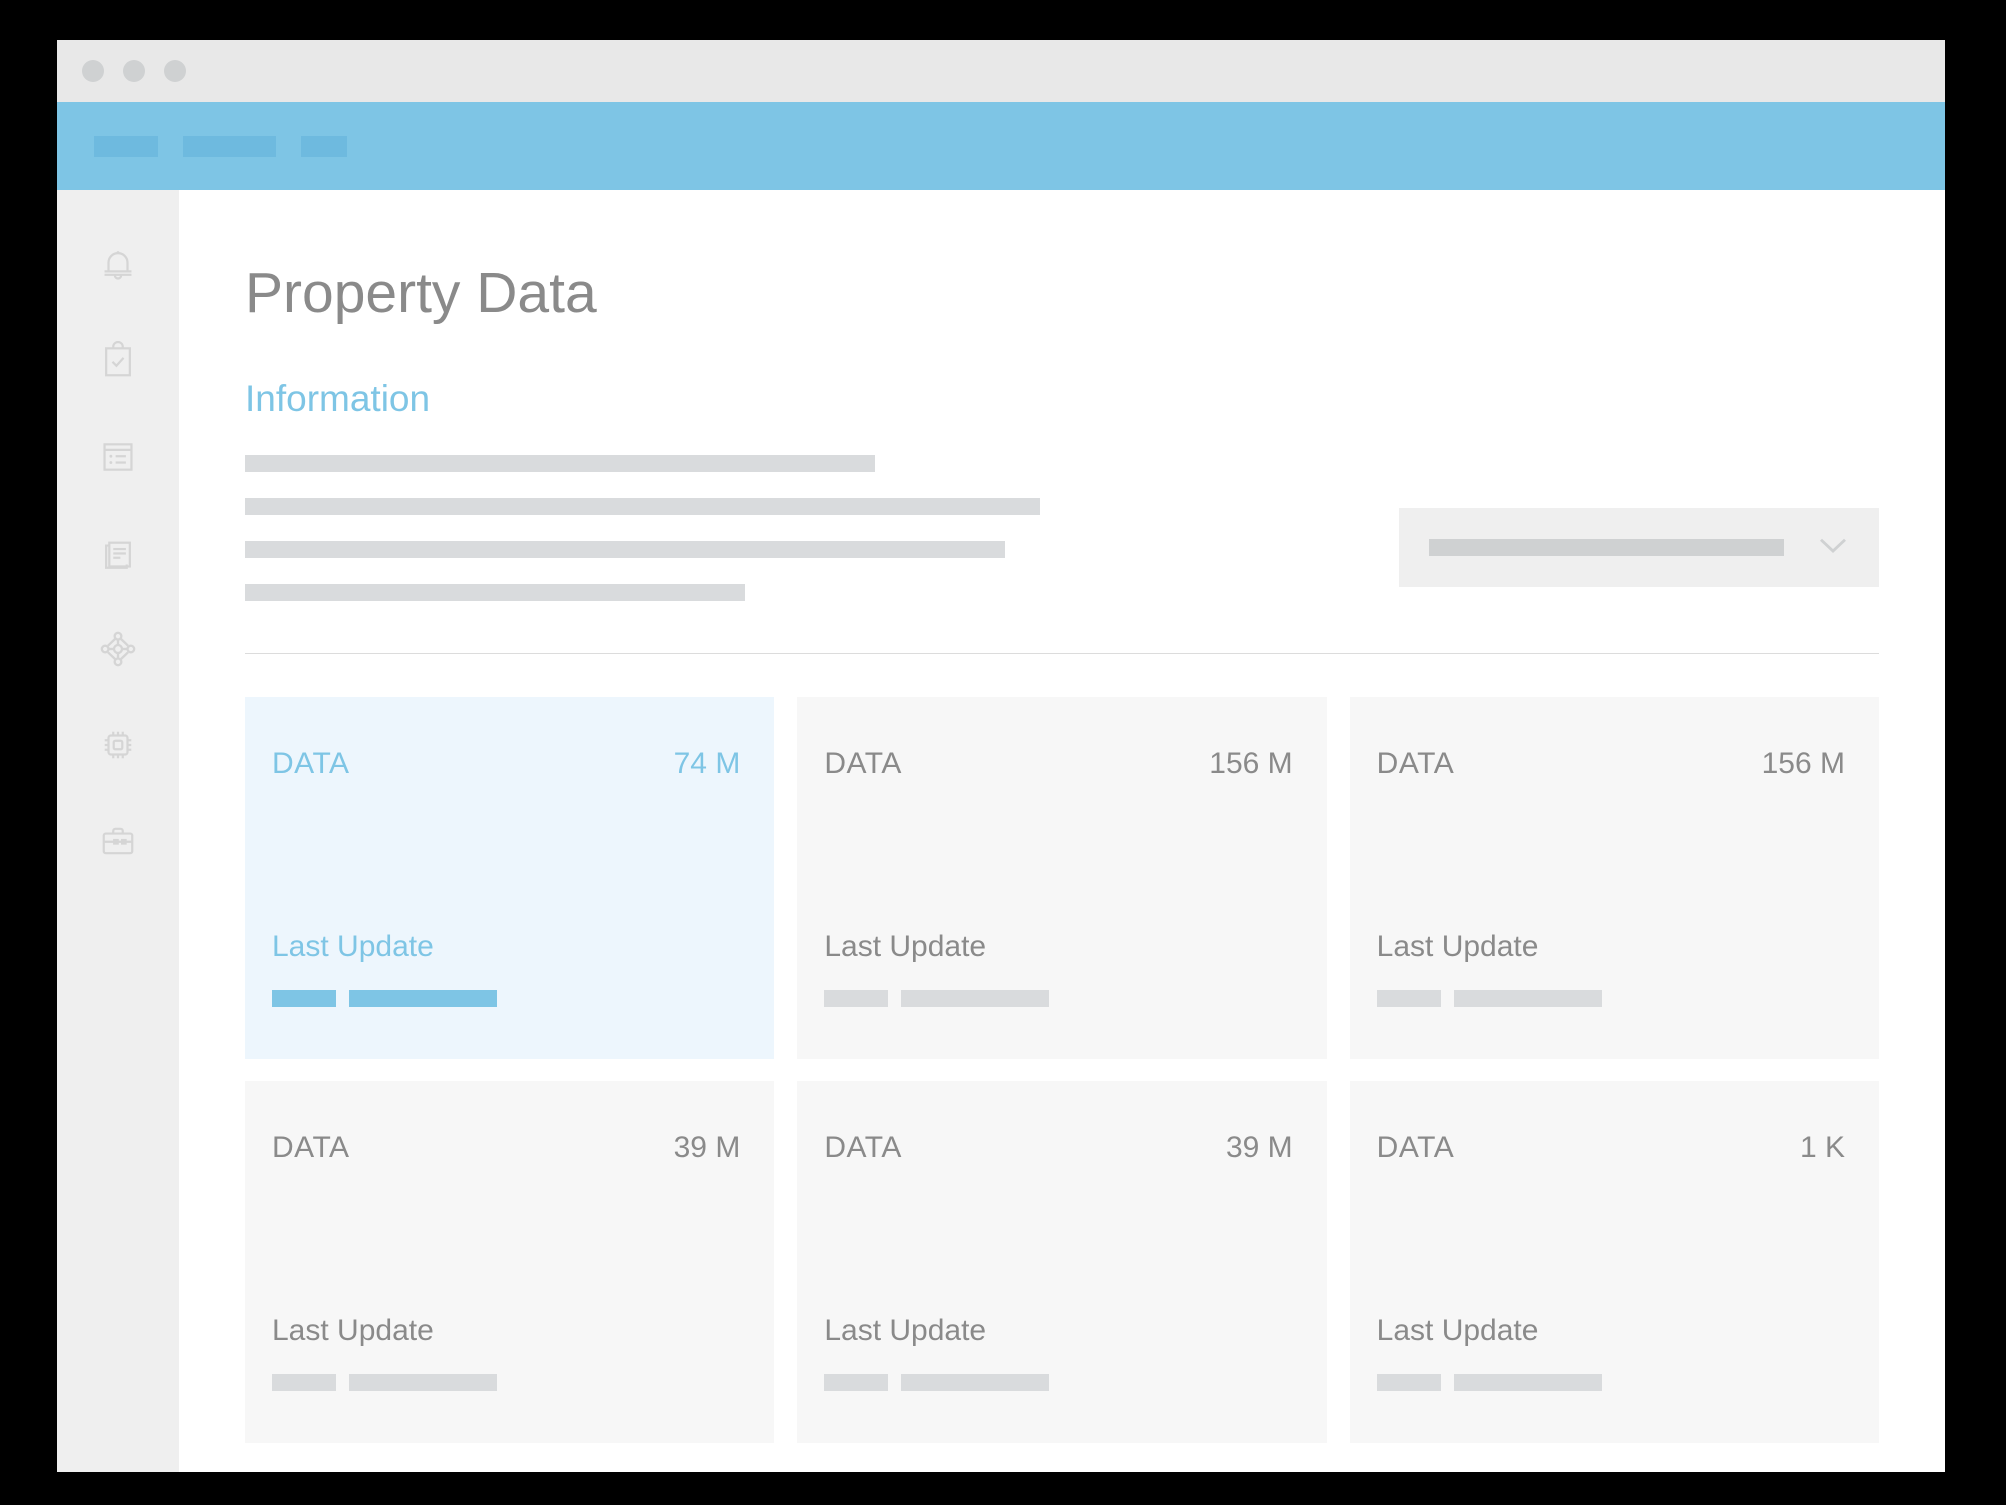  I want to click on section-heading: Information, so click(338, 398).